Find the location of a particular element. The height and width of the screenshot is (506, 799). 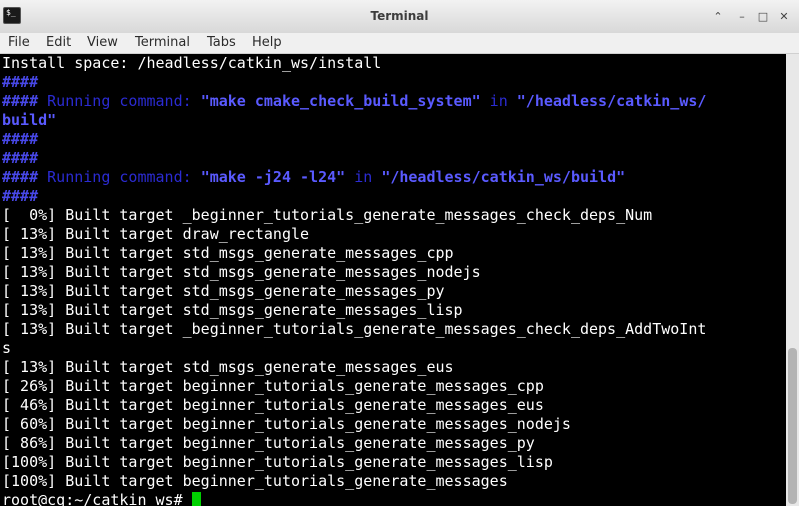

maximize-button: □ is located at coordinates (763, 17).